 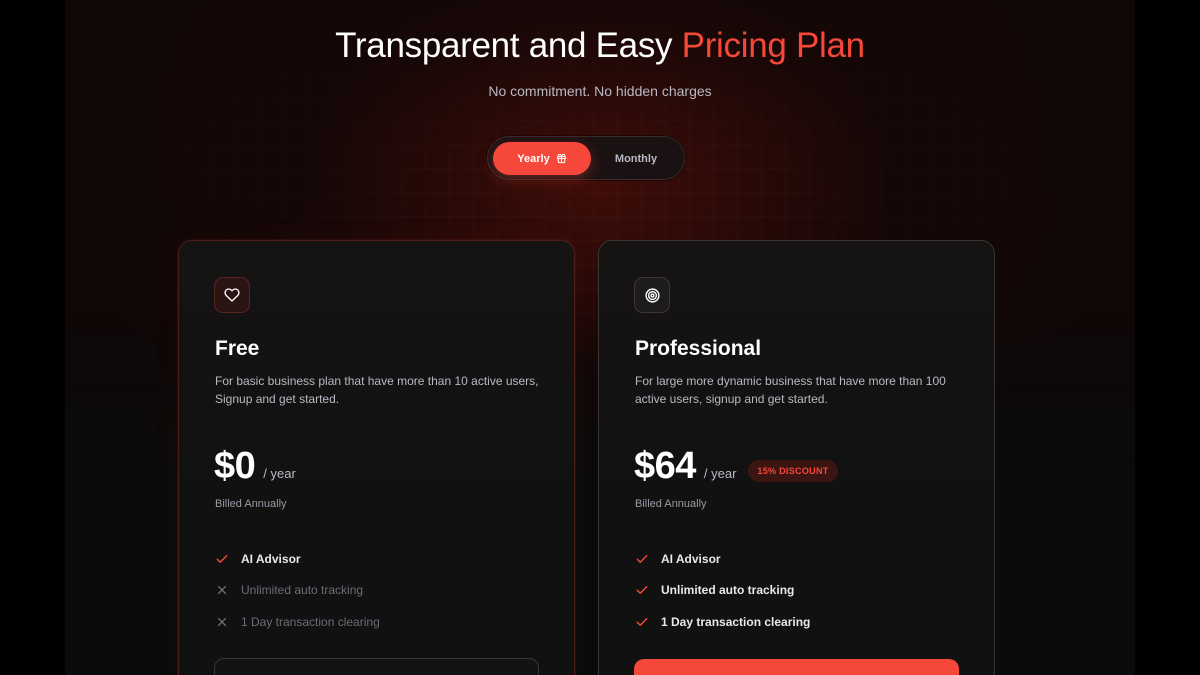 I want to click on heart-icon, so click(x=232, y=295).